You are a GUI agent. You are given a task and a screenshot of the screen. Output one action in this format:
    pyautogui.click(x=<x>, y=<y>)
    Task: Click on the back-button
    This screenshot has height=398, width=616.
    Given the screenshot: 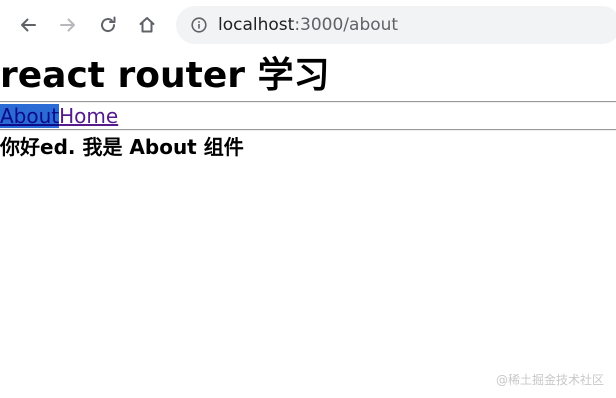 What is the action you would take?
    pyautogui.click(x=28, y=25)
    